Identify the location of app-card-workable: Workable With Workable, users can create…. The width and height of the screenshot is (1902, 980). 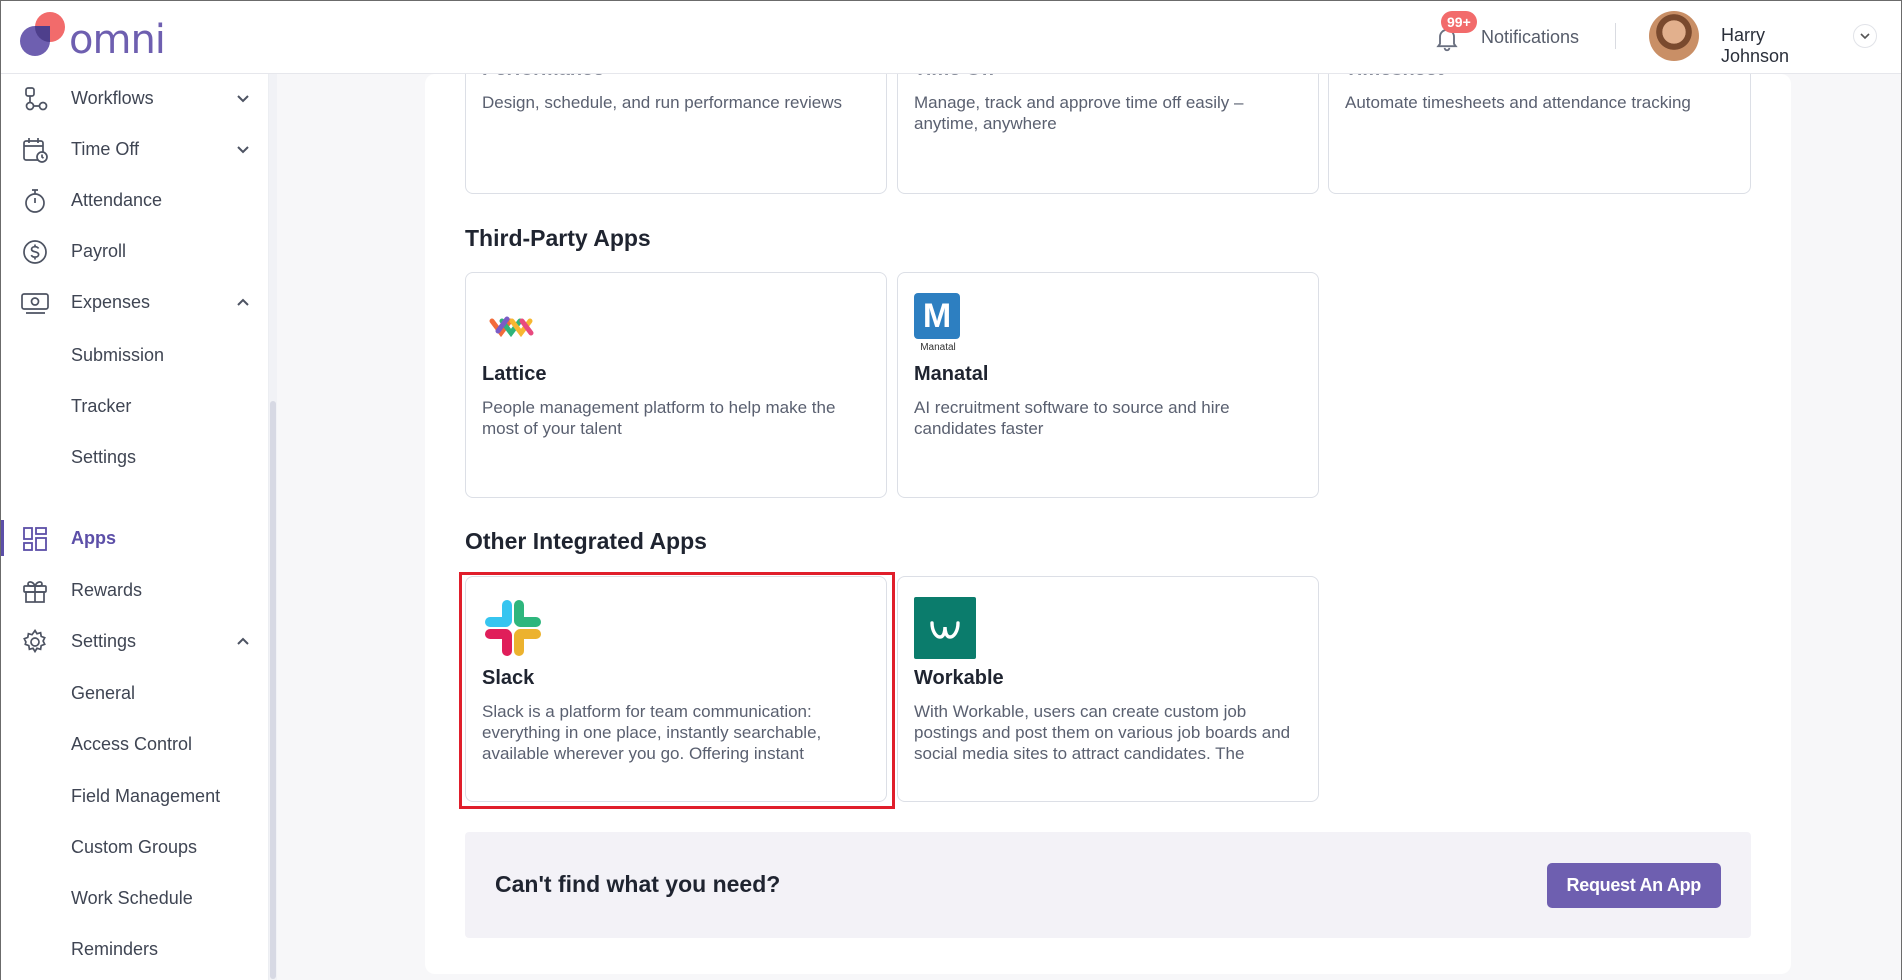
(1108, 689).